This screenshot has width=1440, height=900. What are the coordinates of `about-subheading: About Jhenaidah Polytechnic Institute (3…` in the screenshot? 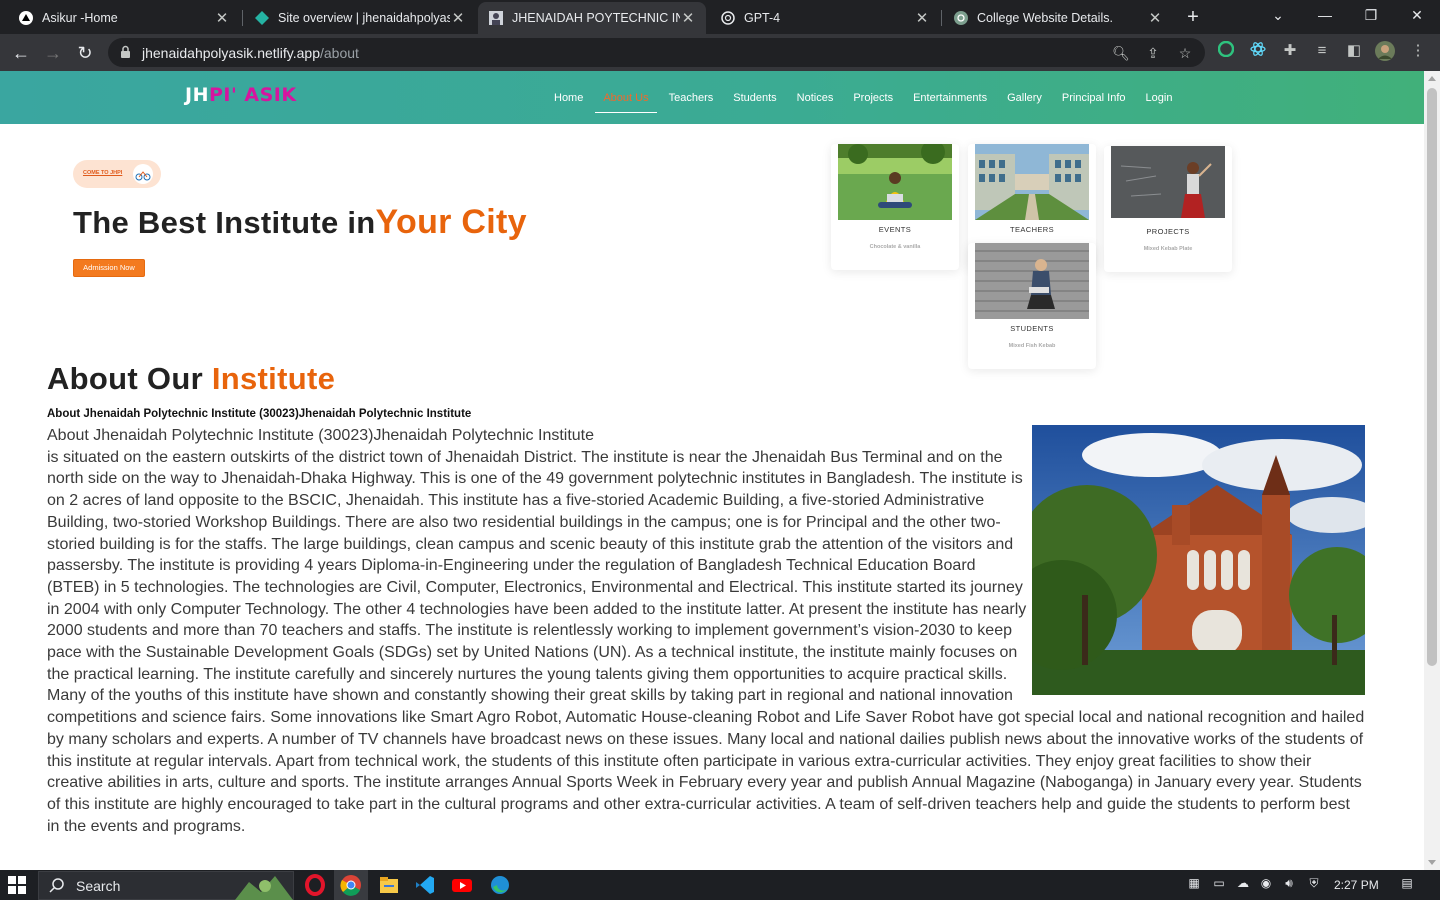 It's located at (259, 414).